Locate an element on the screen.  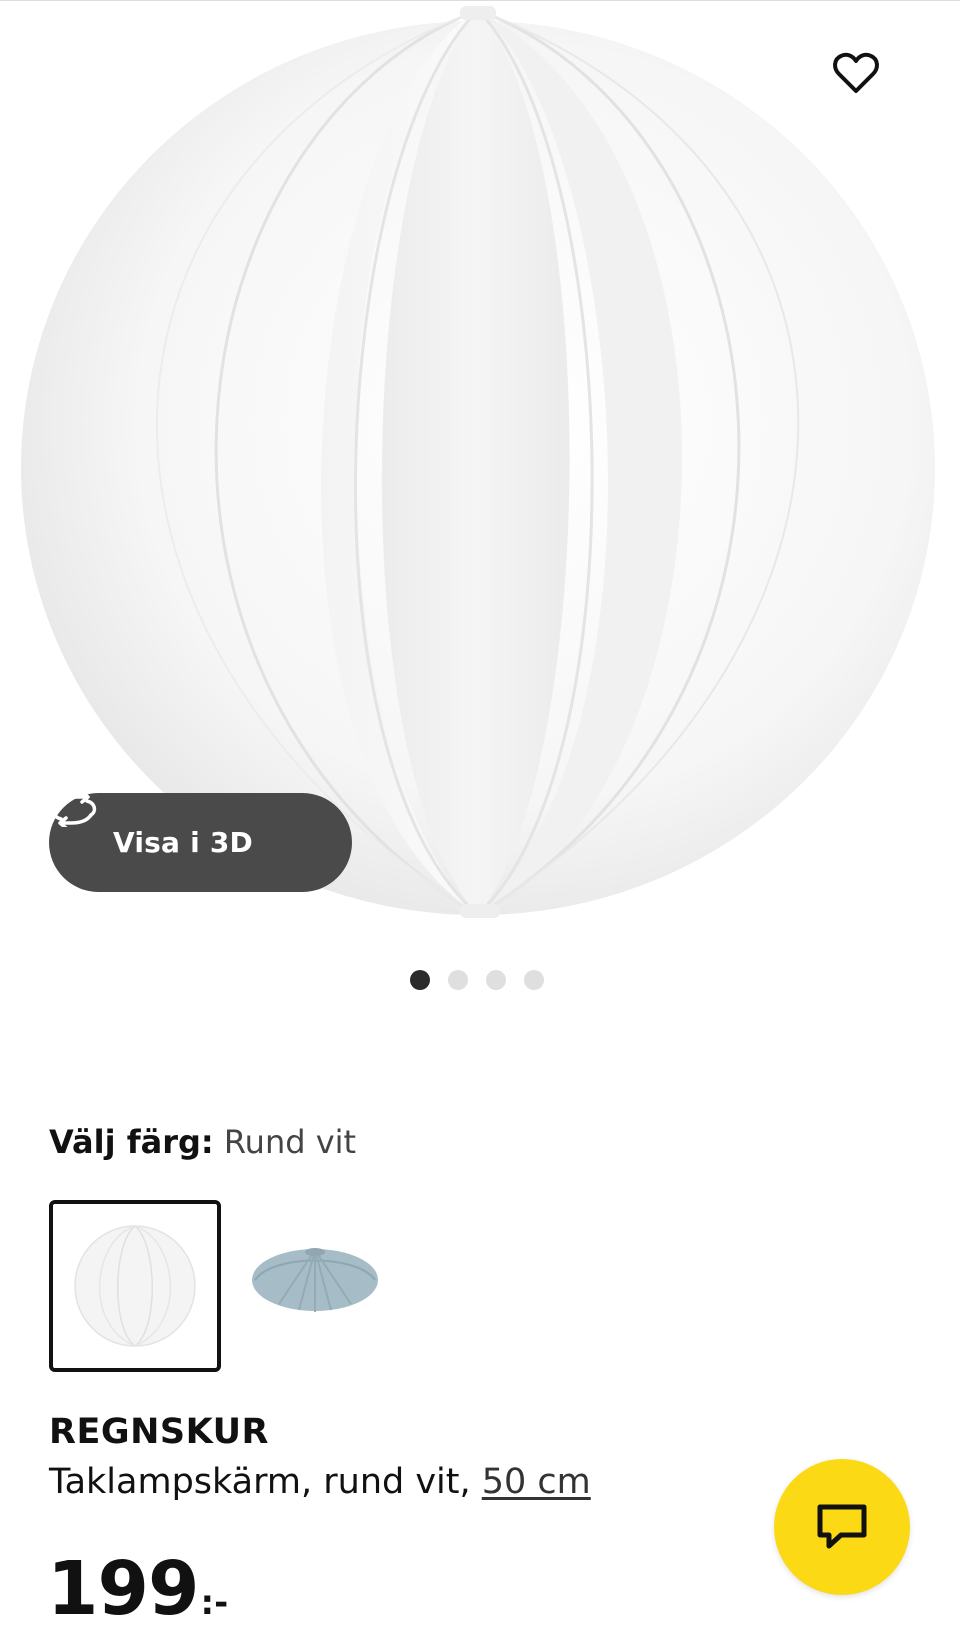
favorite-button is located at coordinates (863, 82).